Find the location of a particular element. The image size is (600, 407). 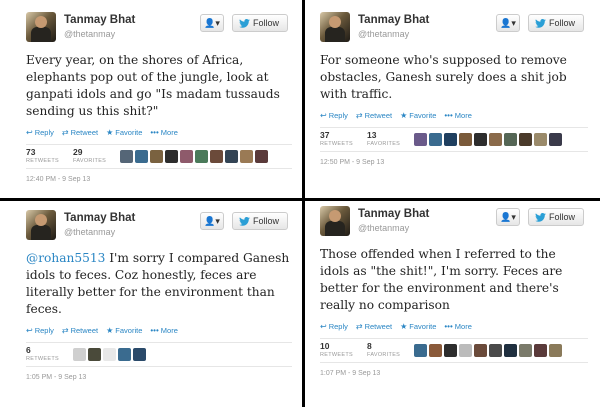

twitter-bird-icon is located at coordinates (244, 23).